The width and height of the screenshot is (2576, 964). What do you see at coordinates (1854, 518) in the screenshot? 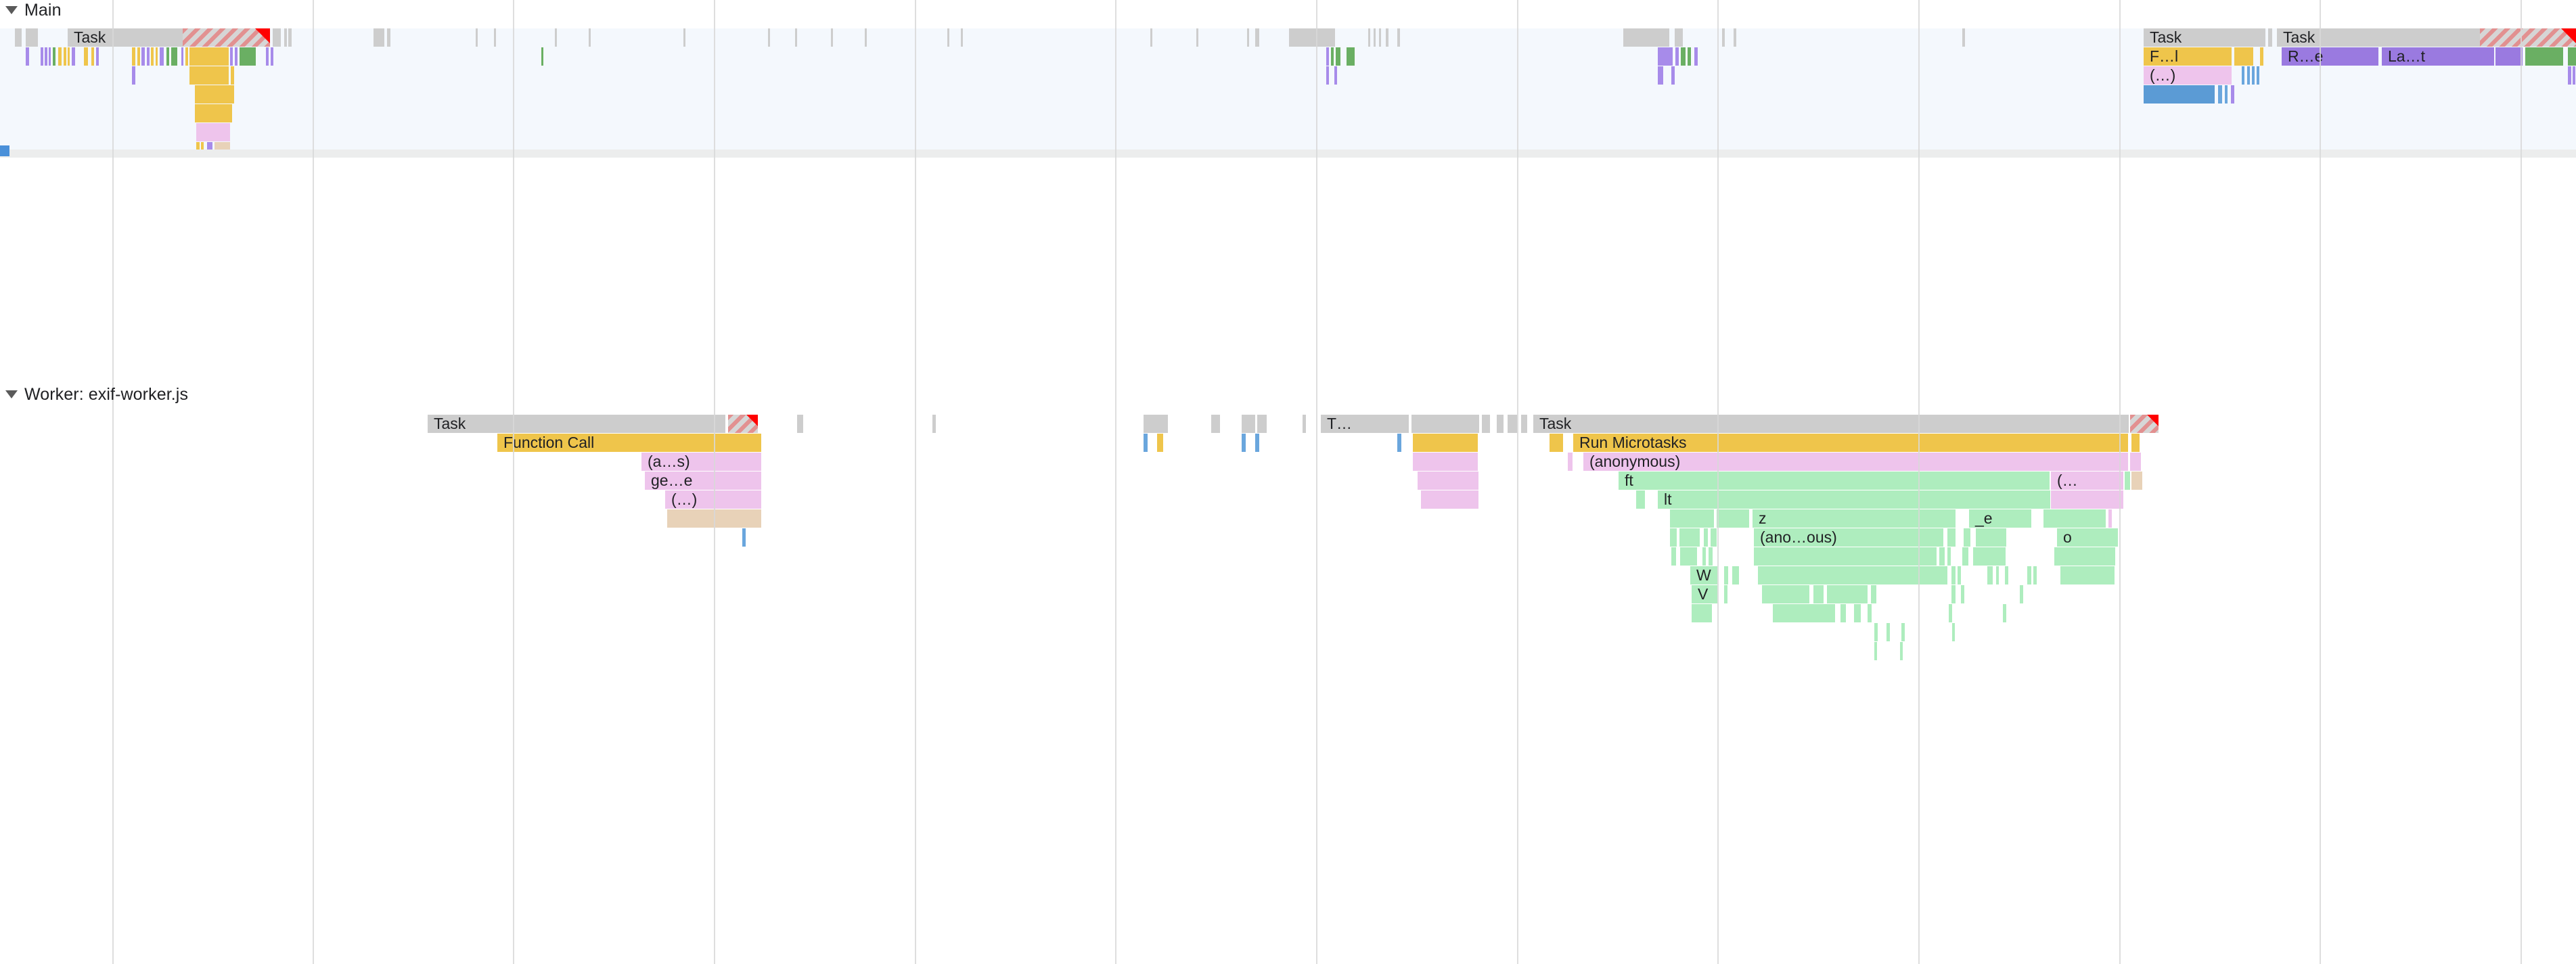
I see `flame-event-z: z` at bounding box center [1854, 518].